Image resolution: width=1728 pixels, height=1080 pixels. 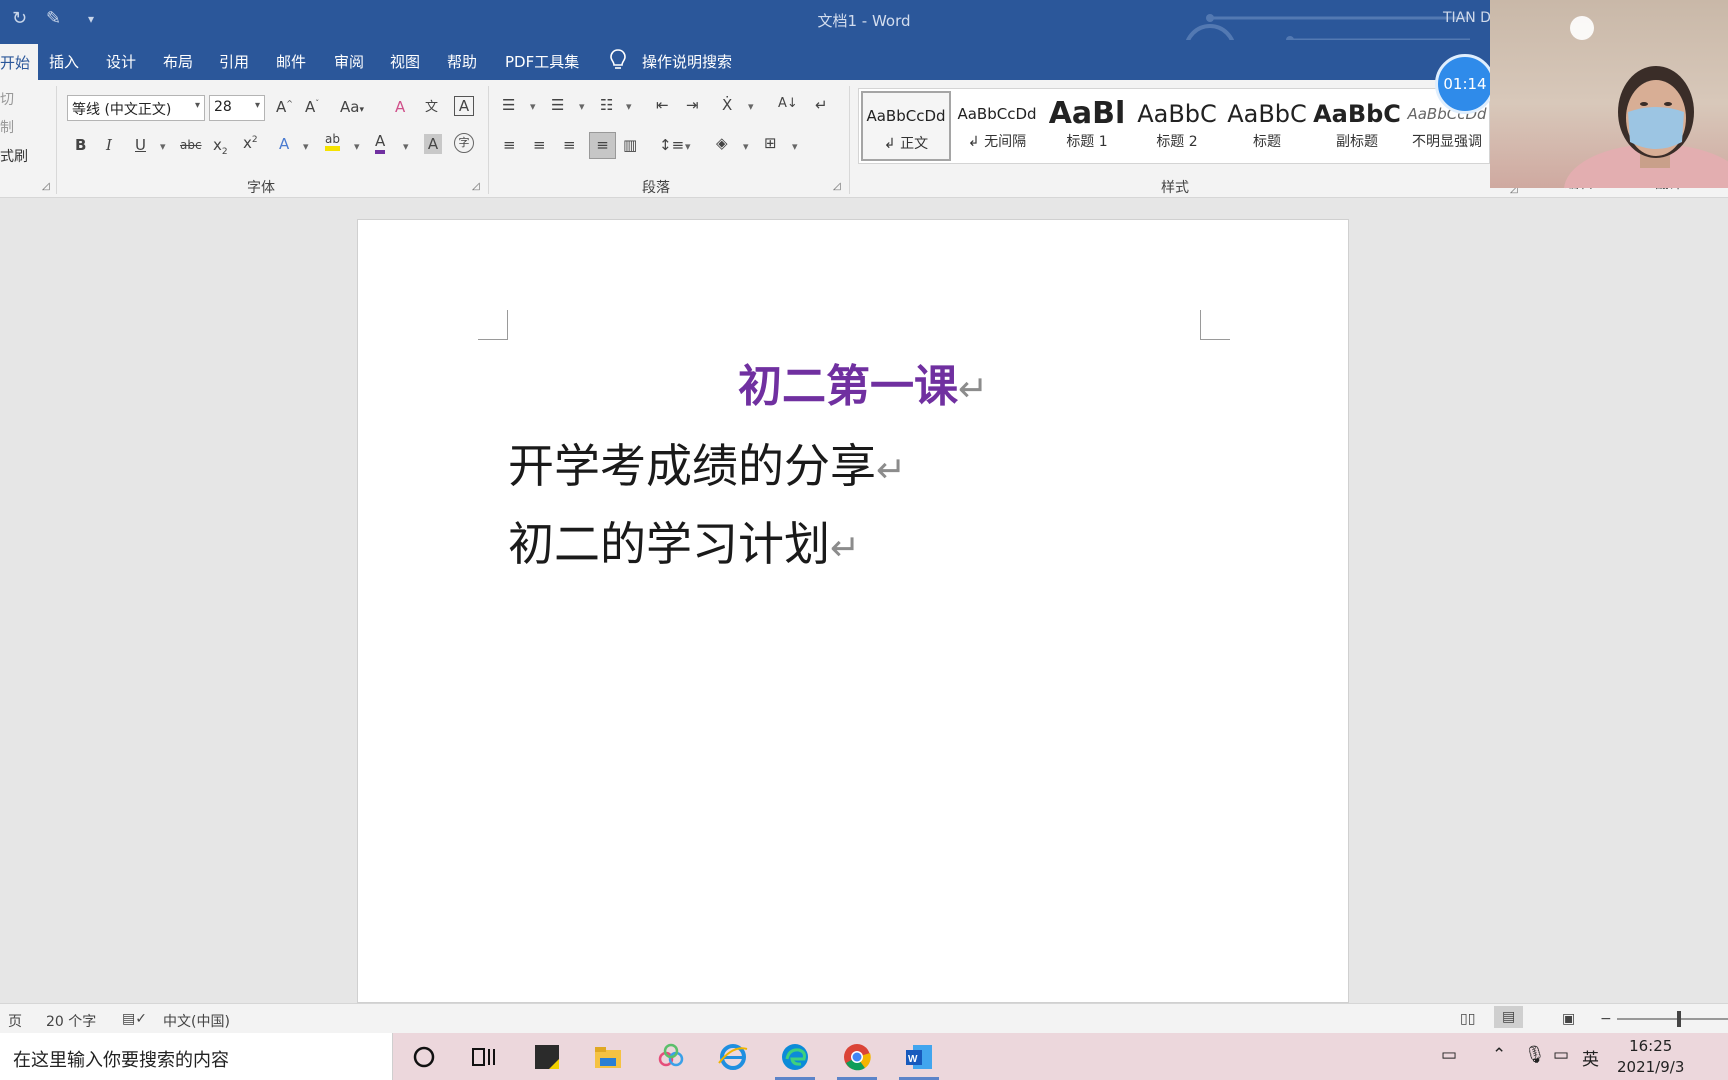 What do you see at coordinates (291, 61) in the screenshot?
I see `tab-mailings: 邮件` at bounding box center [291, 61].